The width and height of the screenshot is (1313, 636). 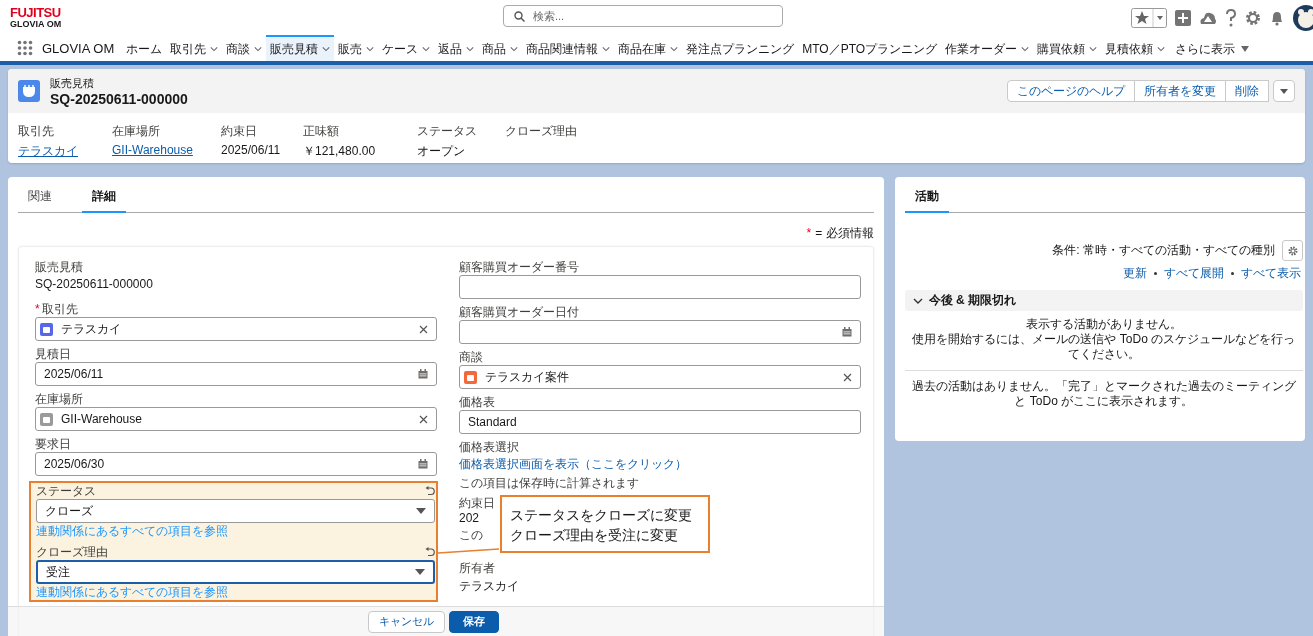 What do you see at coordinates (36, 12) in the screenshot?
I see `company-logo: FUJITSU` at bounding box center [36, 12].